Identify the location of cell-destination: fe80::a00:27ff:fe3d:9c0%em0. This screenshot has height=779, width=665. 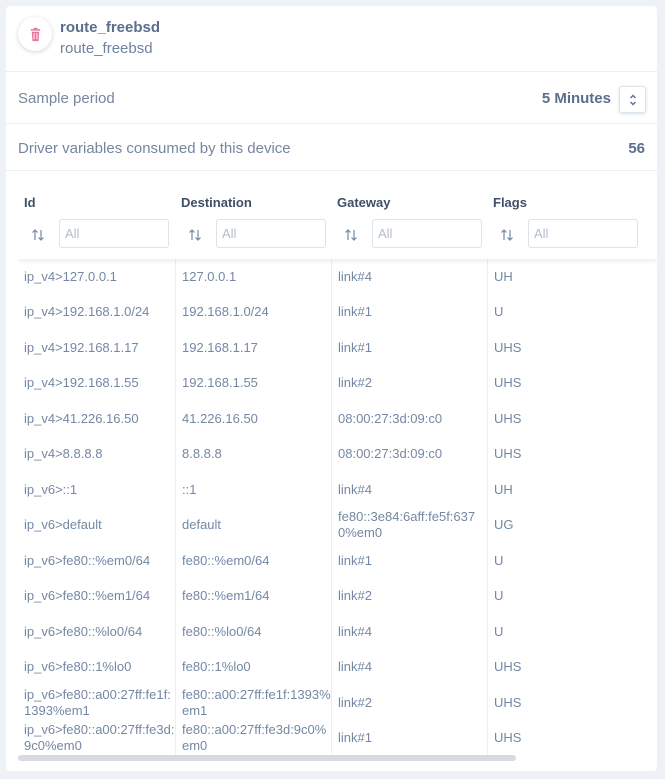
(253, 738).